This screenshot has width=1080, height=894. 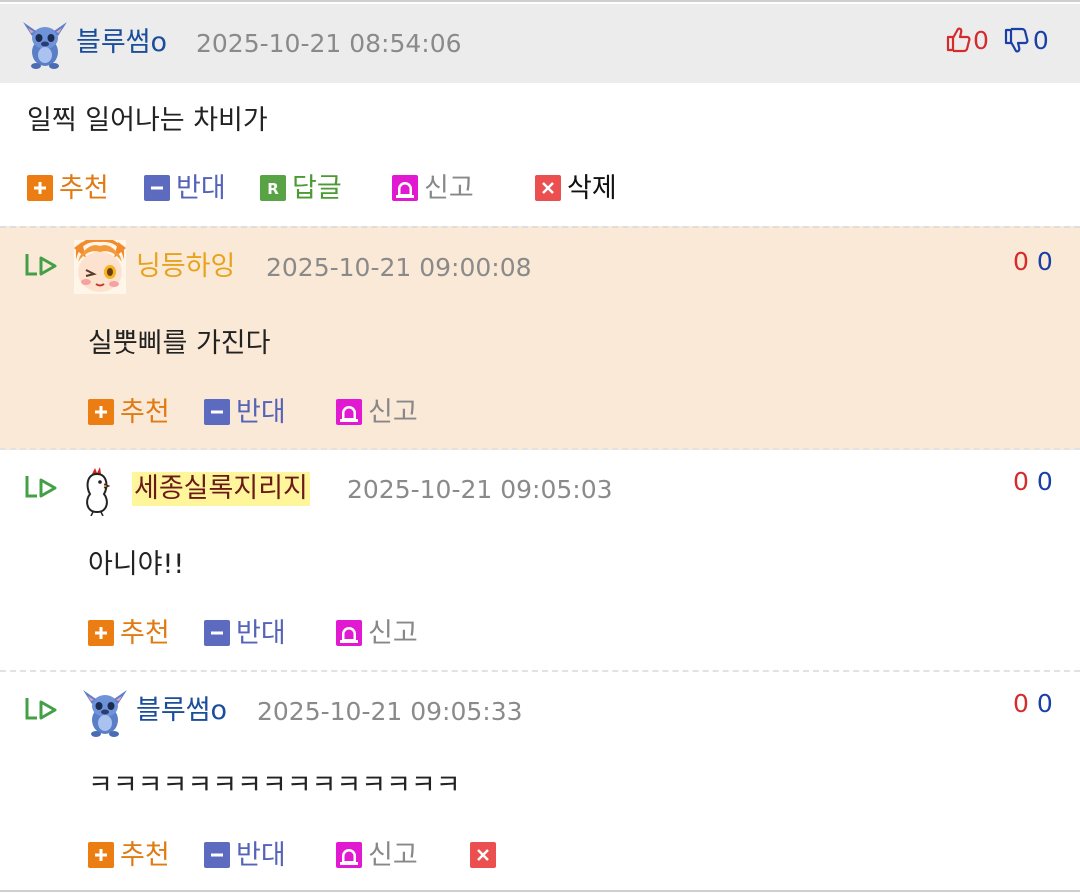 What do you see at coordinates (377, 189) in the screenshot?
I see `comment-actions: 추천 반대 R 답글 신고 삭제` at bounding box center [377, 189].